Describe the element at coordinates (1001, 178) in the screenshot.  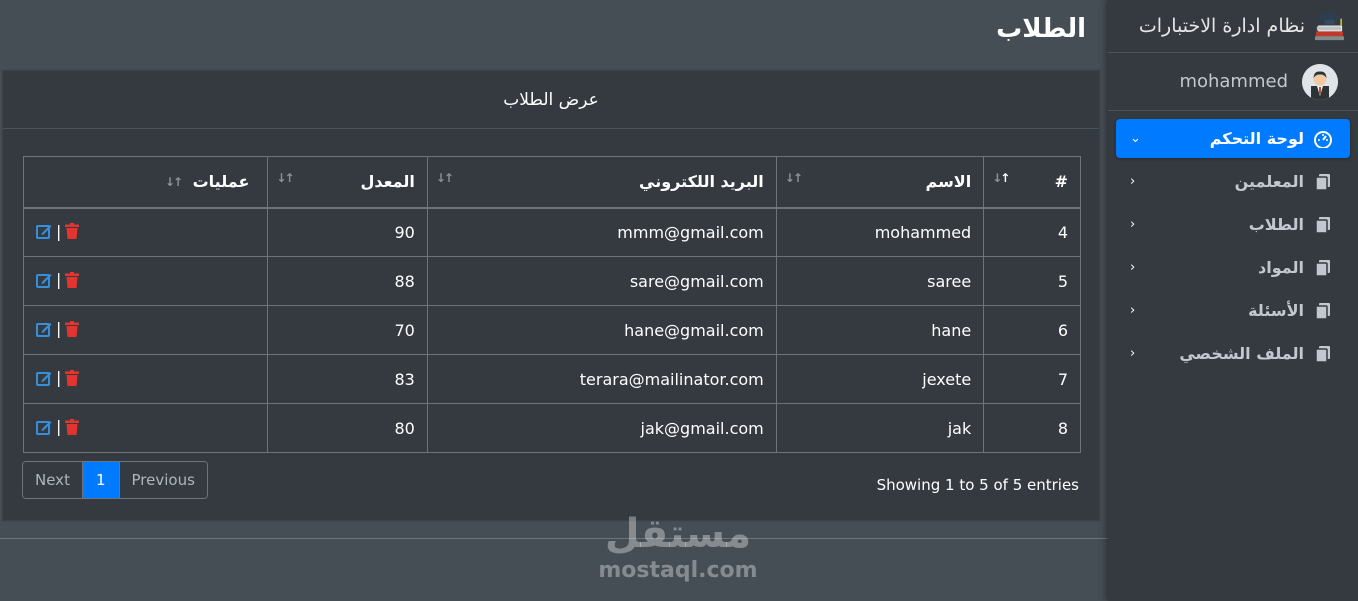
I see `sort-asc-icon: ↑↓` at that location.